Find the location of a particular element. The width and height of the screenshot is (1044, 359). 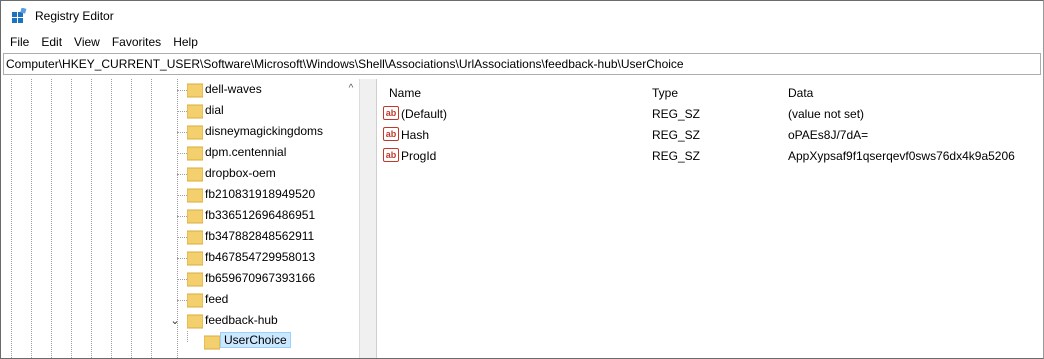

tree-item-label: dial is located at coordinates (214, 110).